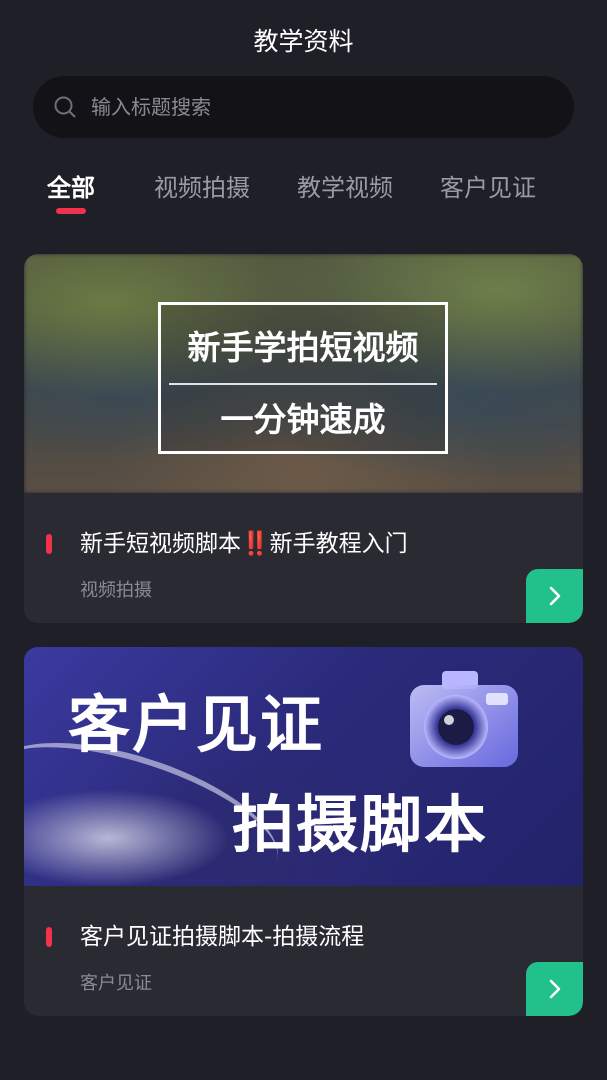  I want to click on tab-label: 视频拍摄, so click(202, 188).